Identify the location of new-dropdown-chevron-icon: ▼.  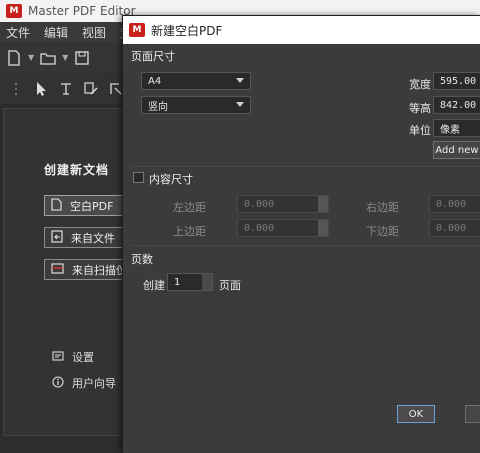
(31, 57).